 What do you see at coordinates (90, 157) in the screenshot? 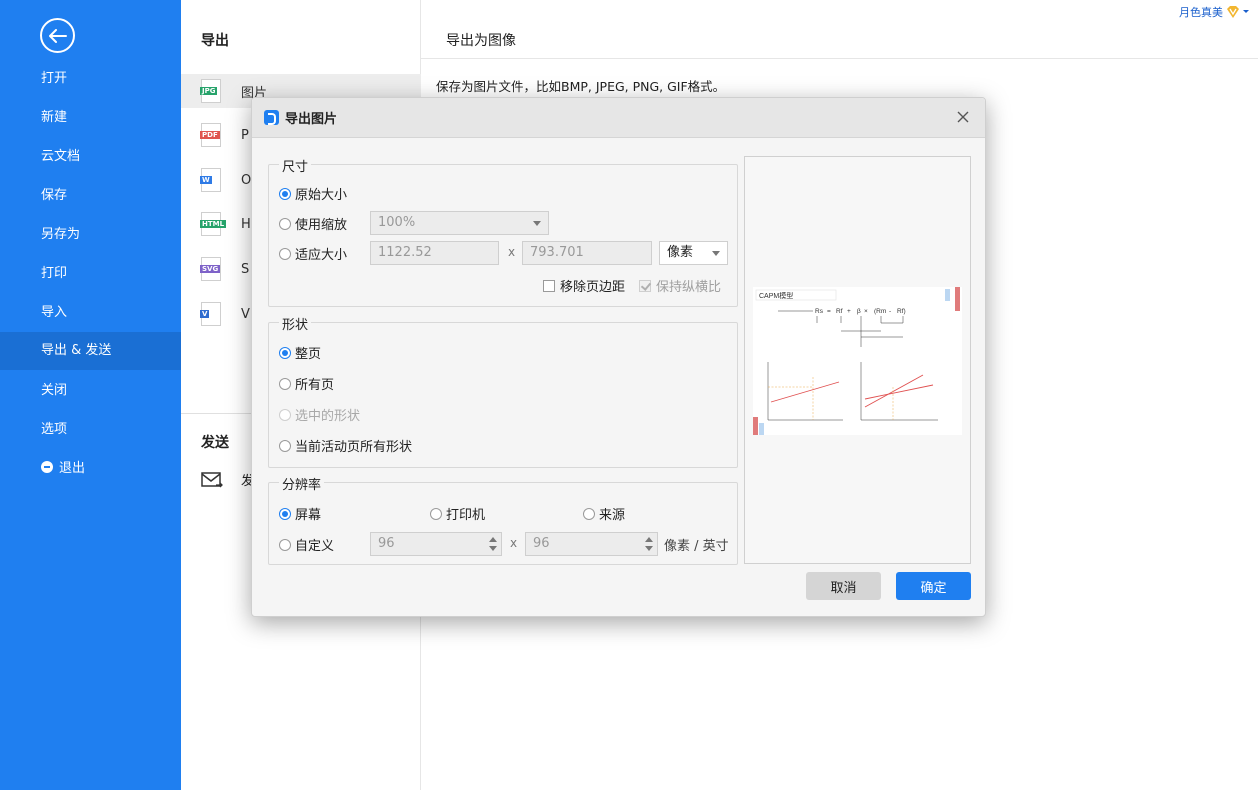
I see `sidebar-item-cloud: 云文档` at bounding box center [90, 157].